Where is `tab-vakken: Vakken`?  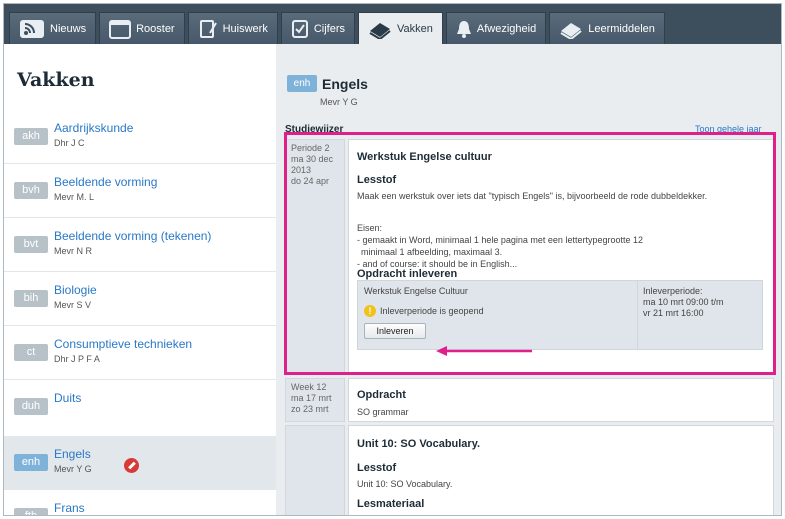 tab-vakken: Vakken is located at coordinates (400, 28).